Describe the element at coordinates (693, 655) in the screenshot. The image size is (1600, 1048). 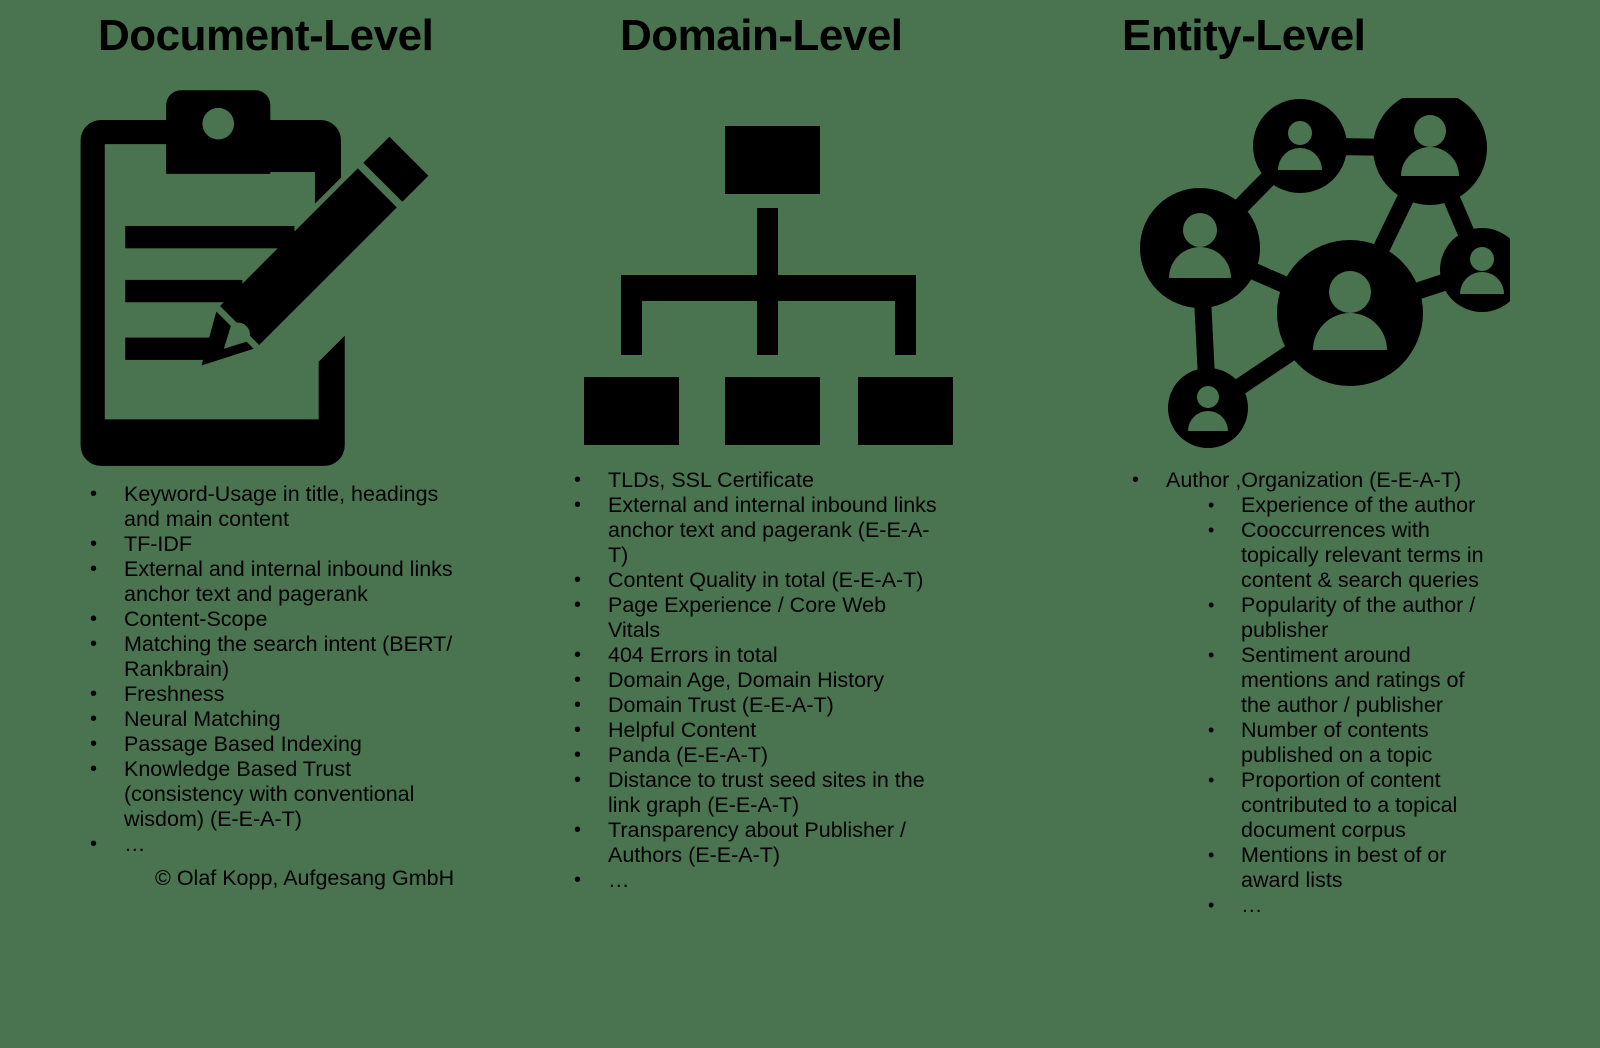
I see `list-item-label: 404 Errors in total` at that location.